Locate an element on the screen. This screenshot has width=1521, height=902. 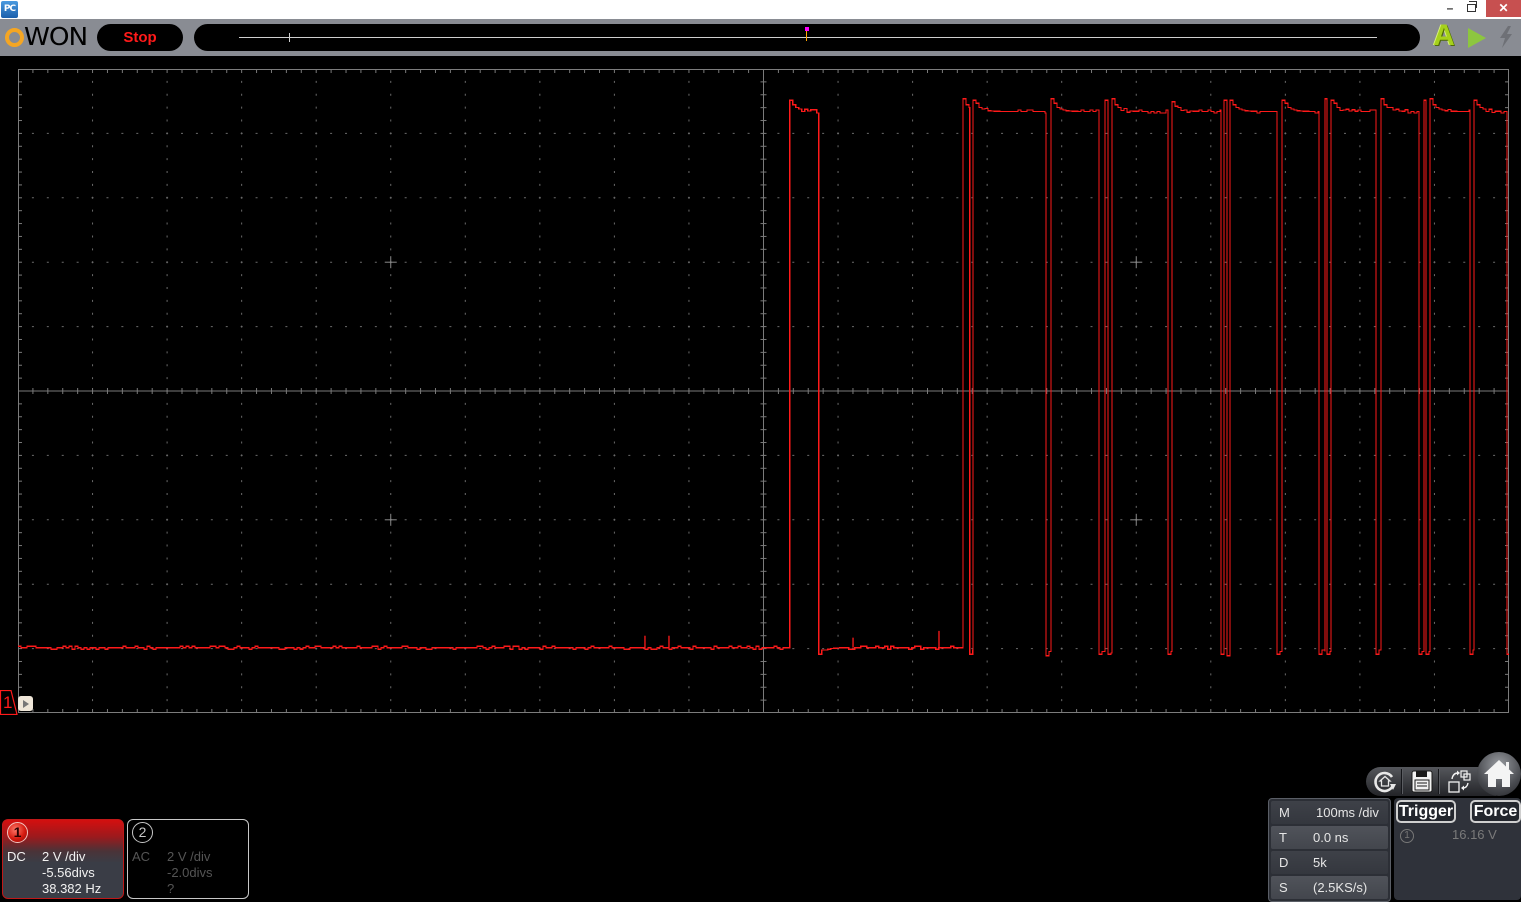
restore-icon is located at coordinates (1472, 6).